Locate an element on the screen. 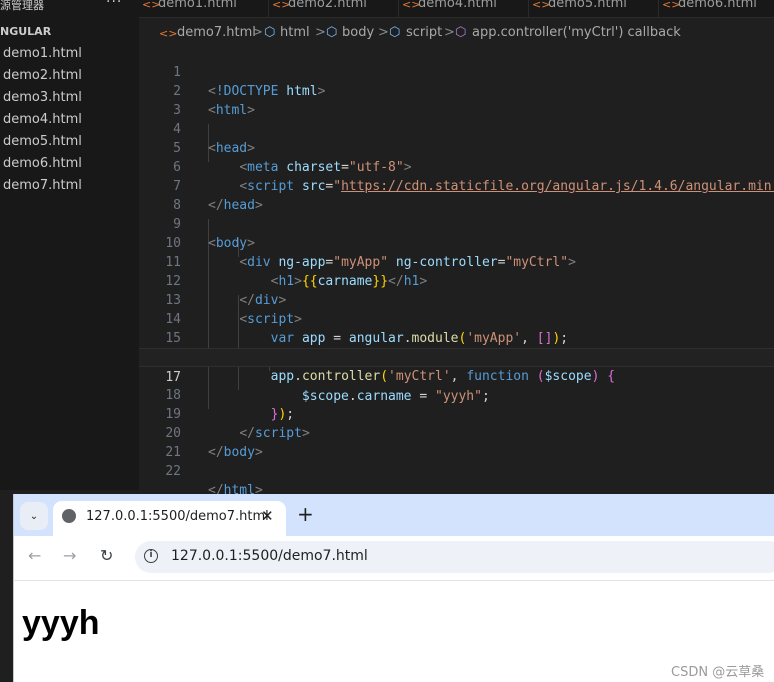  code-line: 7 </head> is located at coordinates (456, 185).